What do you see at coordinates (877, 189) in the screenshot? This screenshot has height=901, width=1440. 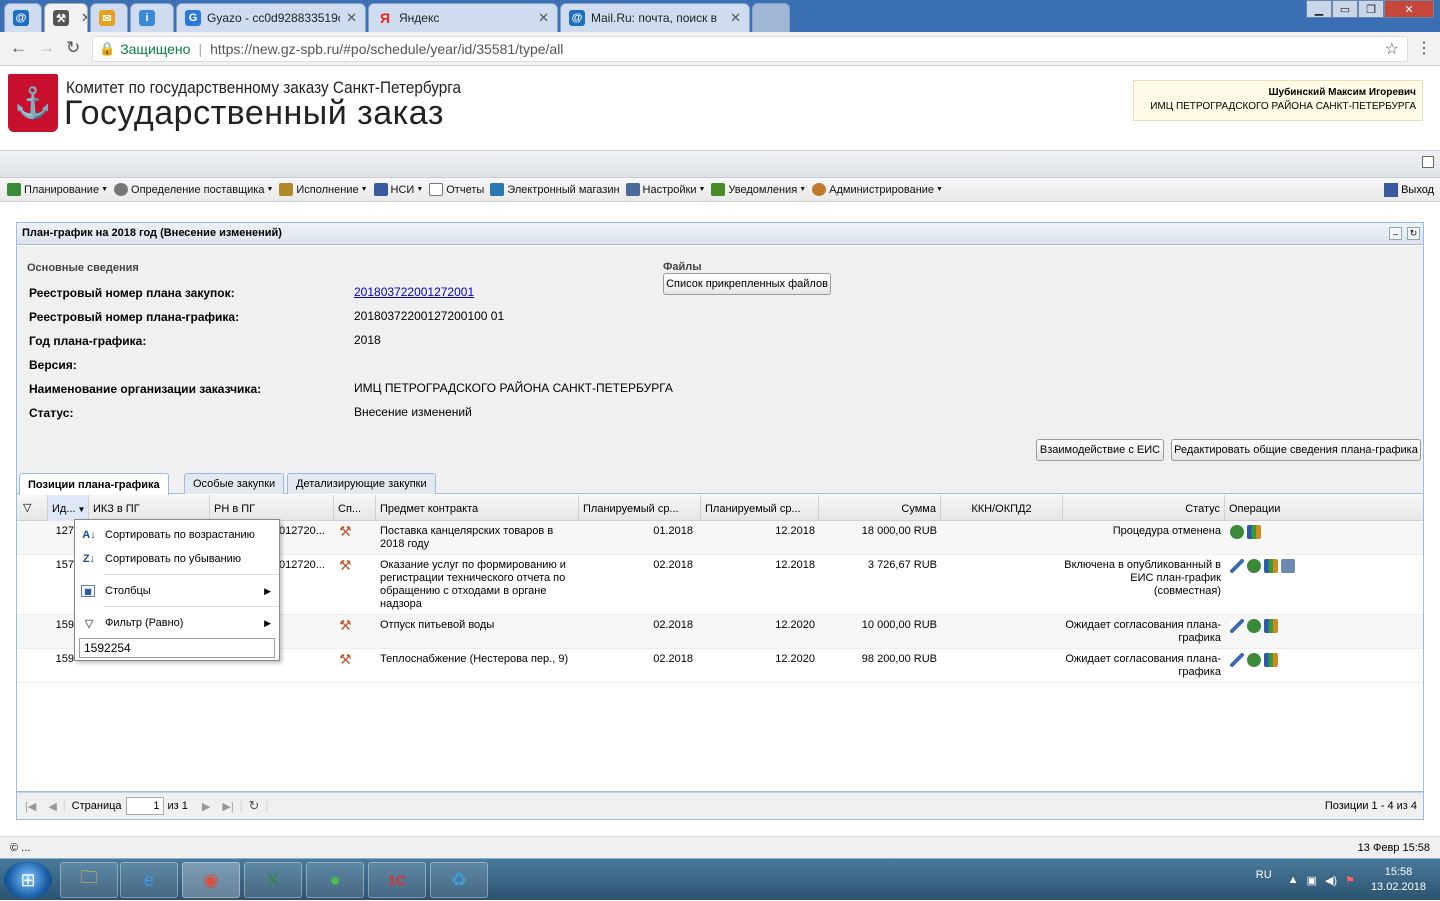 I see `menu-admin: Администрирование ▼` at bounding box center [877, 189].